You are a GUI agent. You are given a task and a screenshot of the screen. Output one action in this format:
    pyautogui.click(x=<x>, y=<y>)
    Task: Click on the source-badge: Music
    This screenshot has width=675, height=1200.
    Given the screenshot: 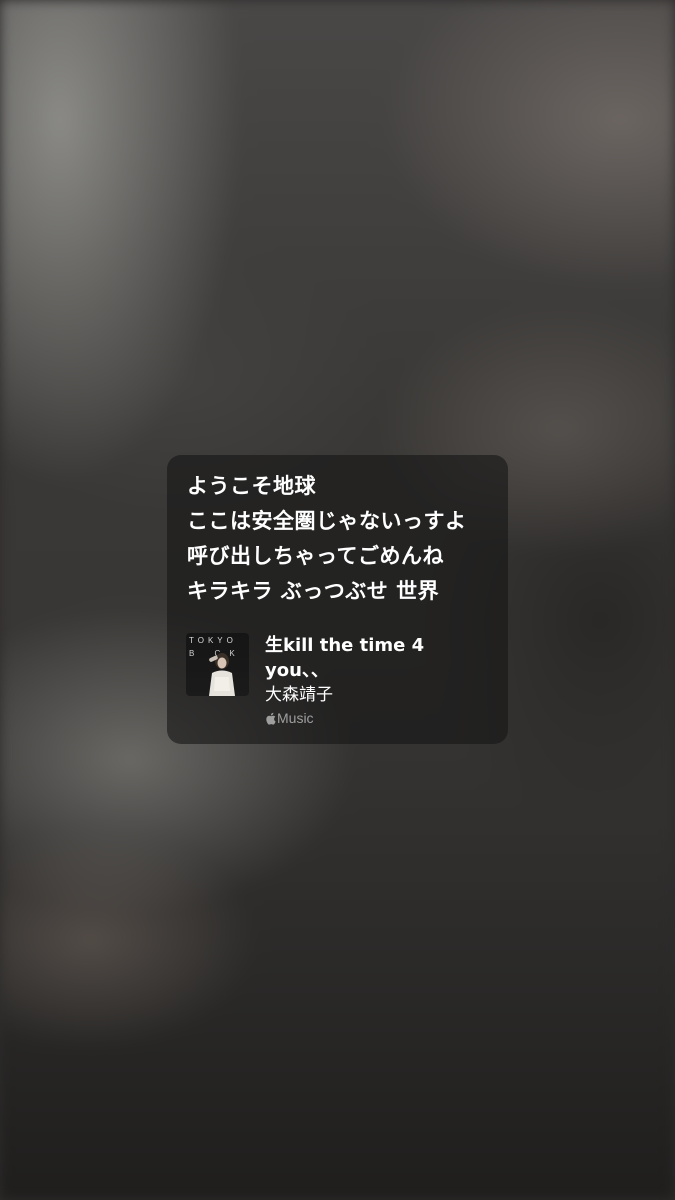 What is the action you would take?
    pyautogui.click(x=380, y=718)
    